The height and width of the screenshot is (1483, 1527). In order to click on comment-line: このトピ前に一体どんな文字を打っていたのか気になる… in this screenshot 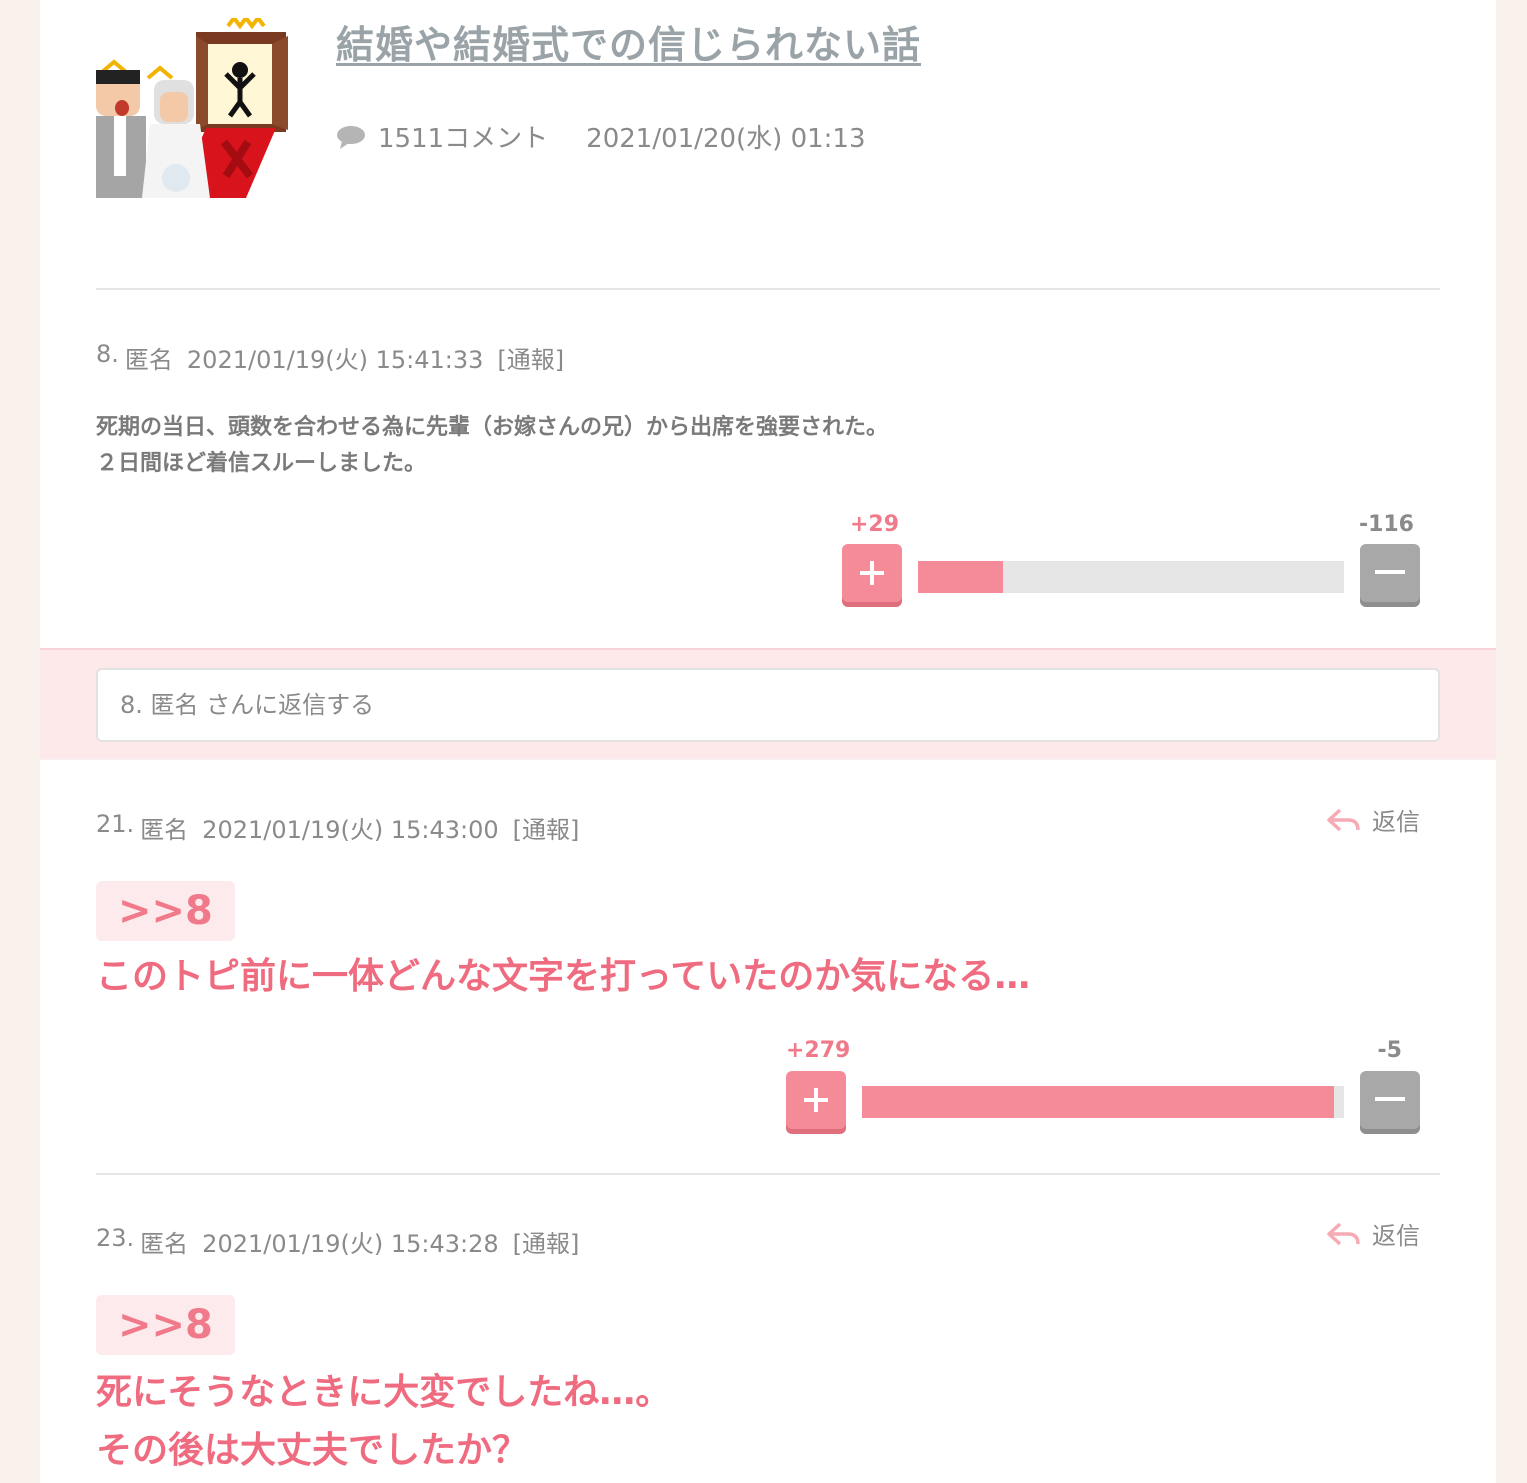, I will do `click(563, 976)`.